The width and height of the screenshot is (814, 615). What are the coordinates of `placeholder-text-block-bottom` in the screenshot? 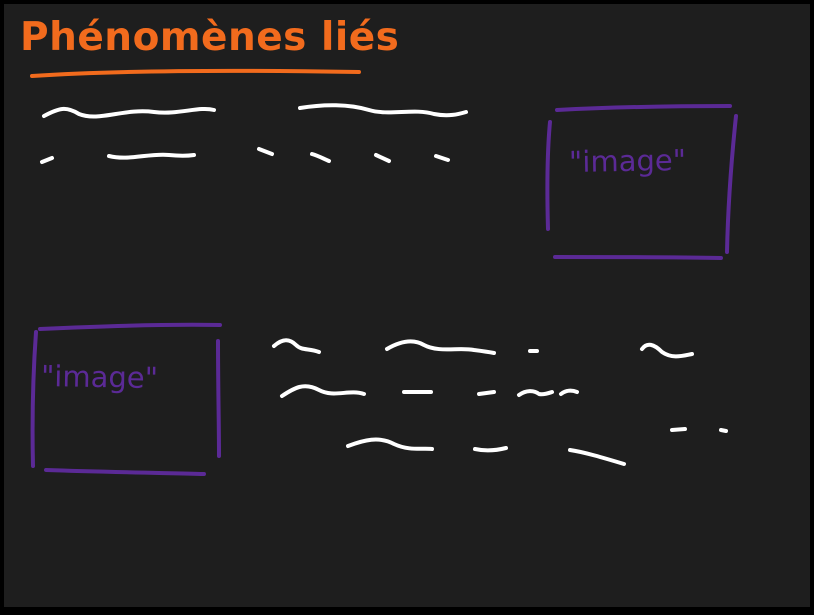 It's located at (500, 402).